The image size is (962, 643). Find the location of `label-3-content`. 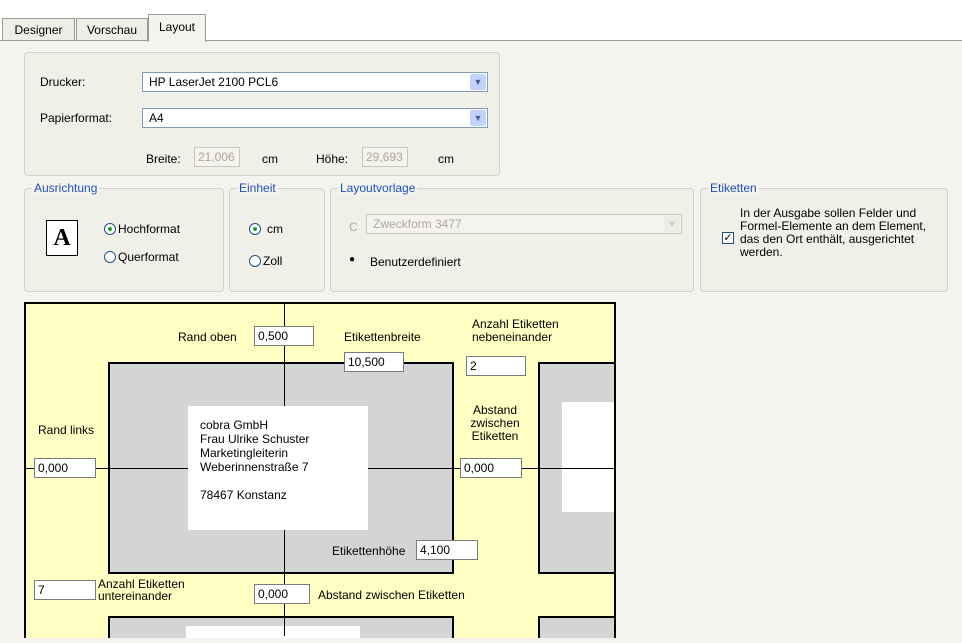

label-3-content is located at coordinates (273, 632).